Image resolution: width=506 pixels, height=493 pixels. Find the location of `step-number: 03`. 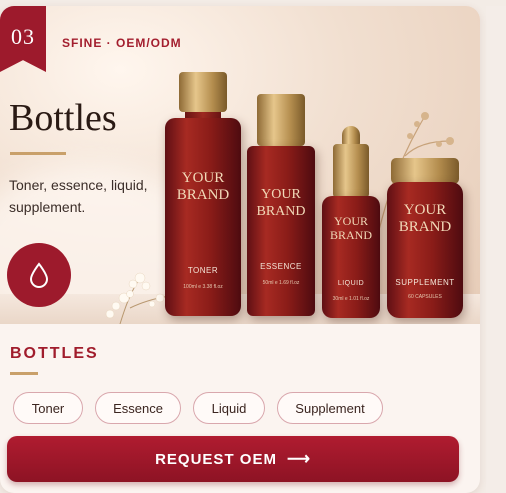

step-number: 03 is located at coordinates (23, 36).